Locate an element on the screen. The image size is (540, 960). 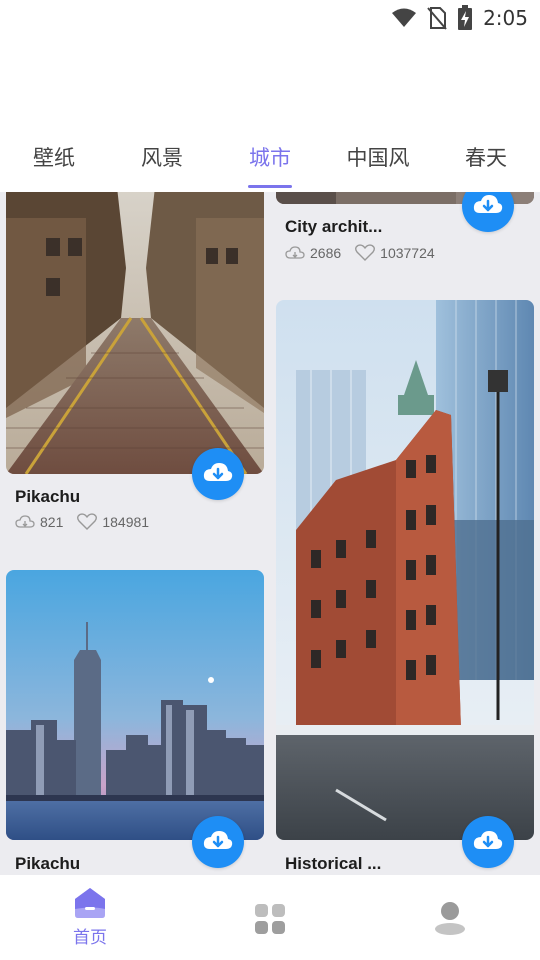
like-count: 1037724 is located at coordinates (395, 252).